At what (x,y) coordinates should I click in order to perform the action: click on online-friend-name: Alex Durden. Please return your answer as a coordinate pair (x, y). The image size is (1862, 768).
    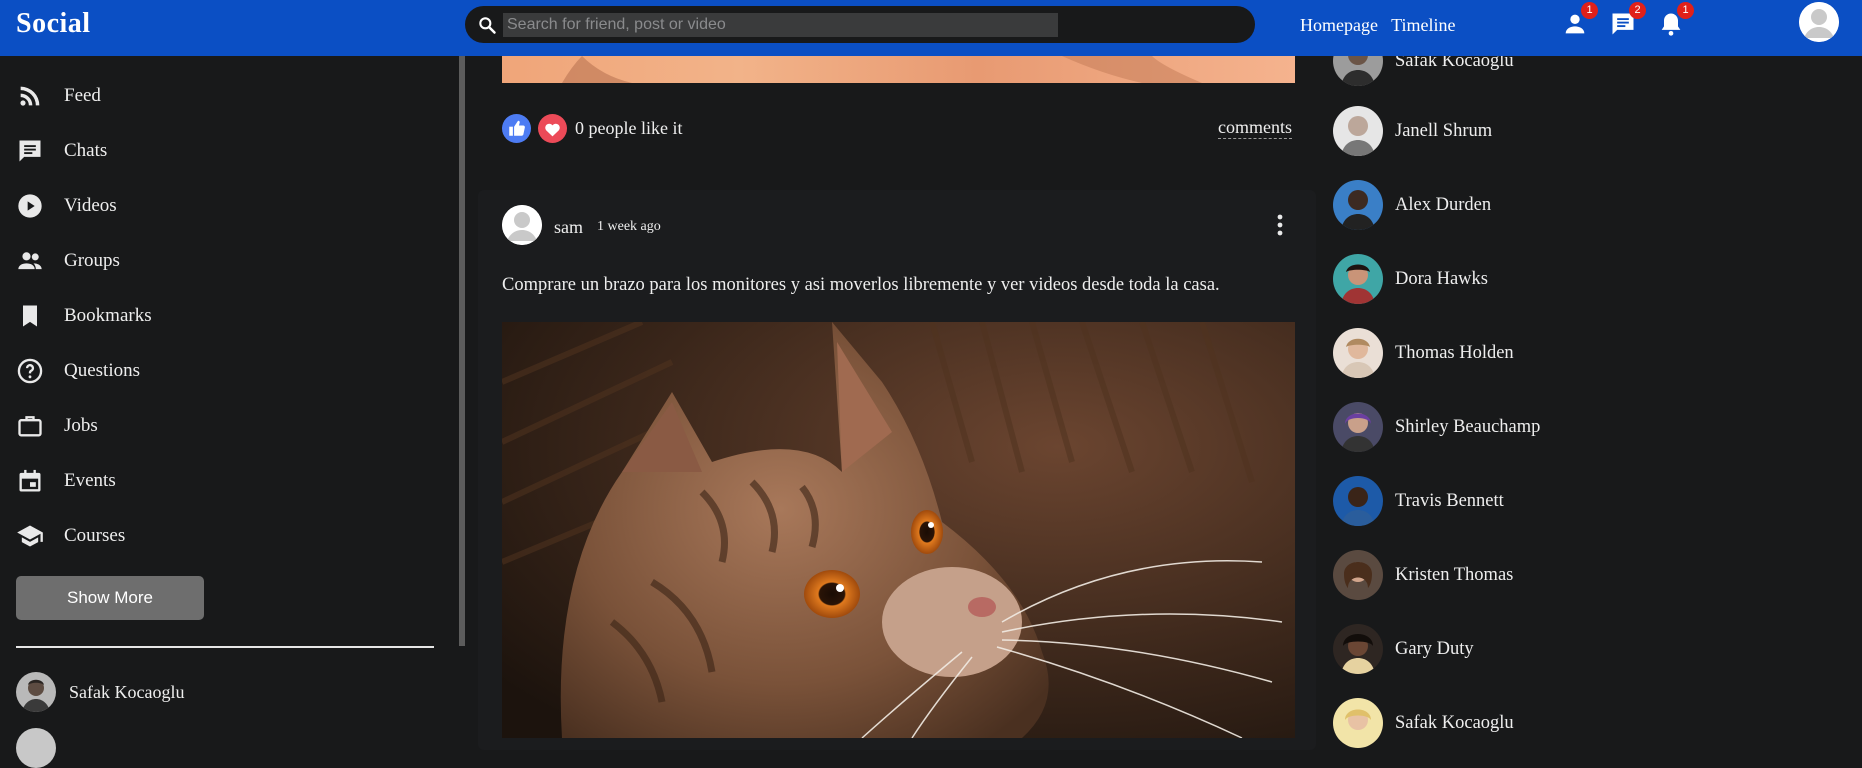
    Looking at the image, I should click on (1443, 204).